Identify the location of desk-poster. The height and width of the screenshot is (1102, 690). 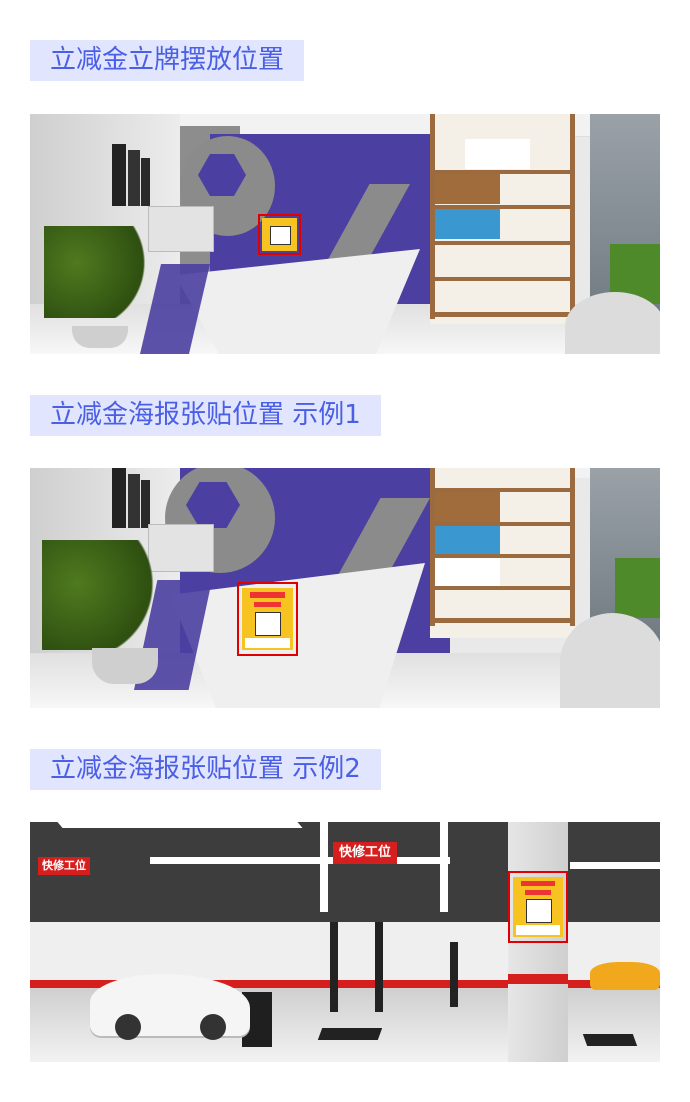
(267, 619).